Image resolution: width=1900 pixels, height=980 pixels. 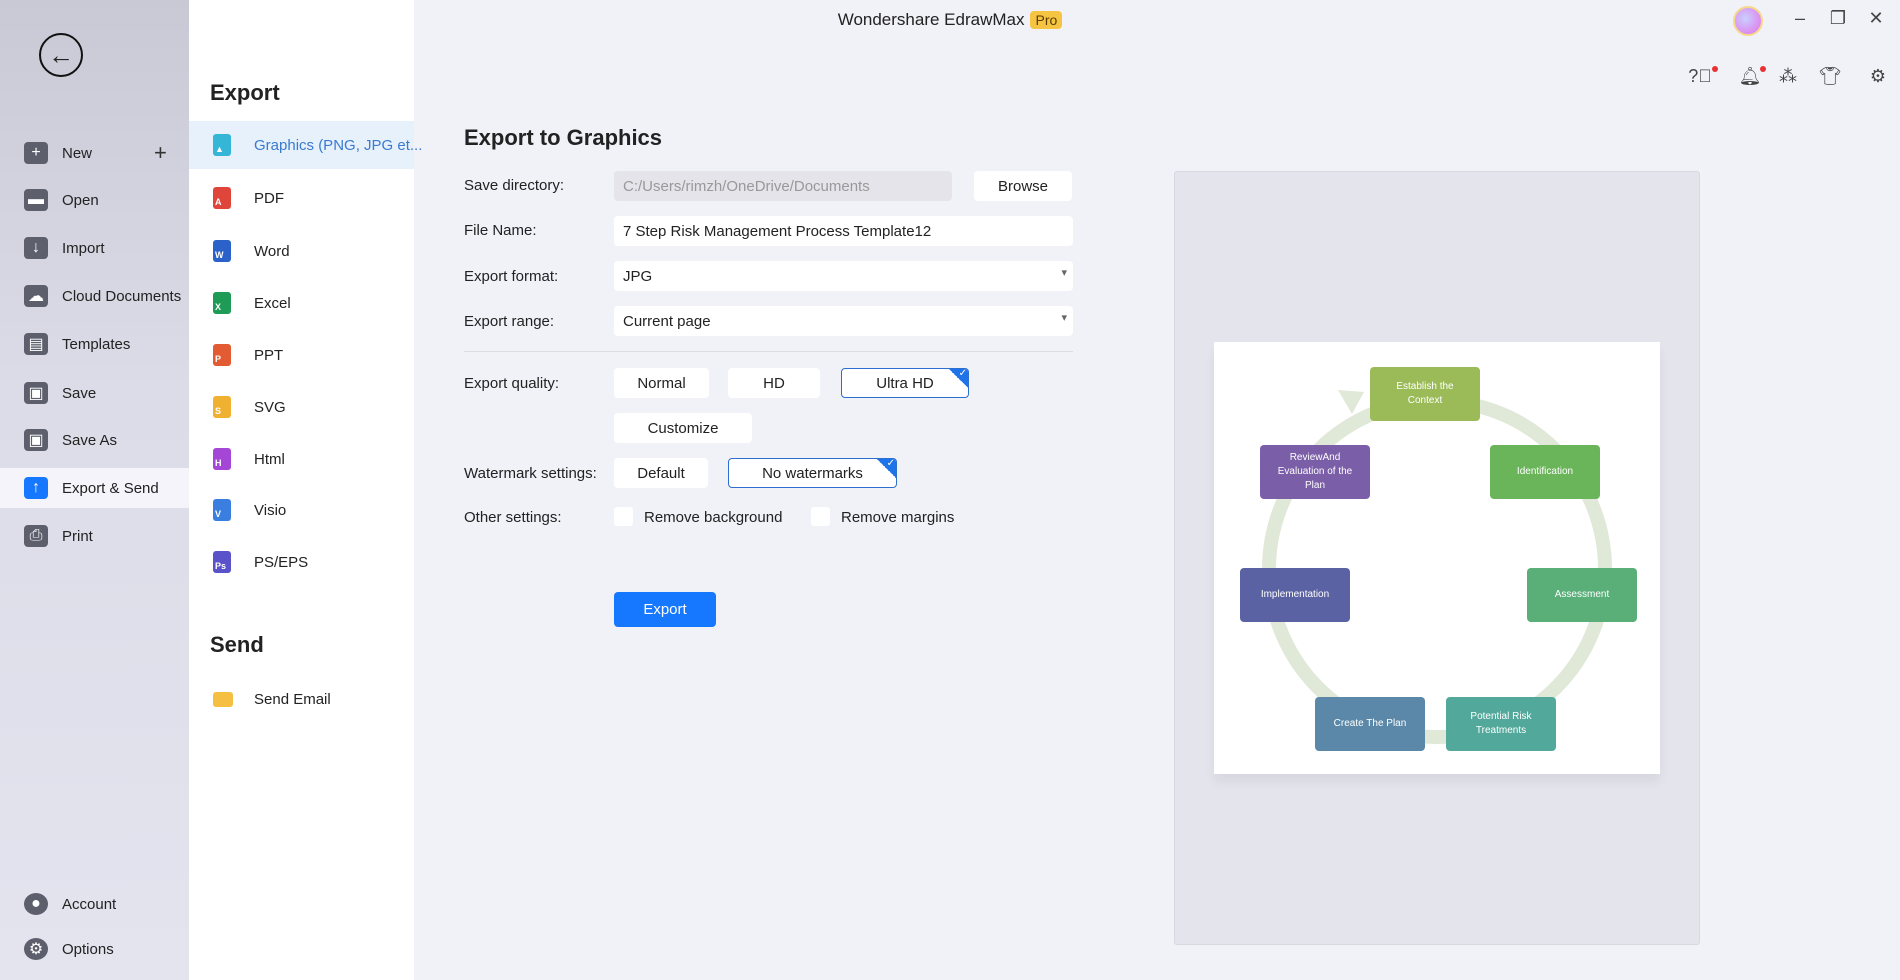 I want to click on excel-file-icon: X, so click(x=222, y=303).